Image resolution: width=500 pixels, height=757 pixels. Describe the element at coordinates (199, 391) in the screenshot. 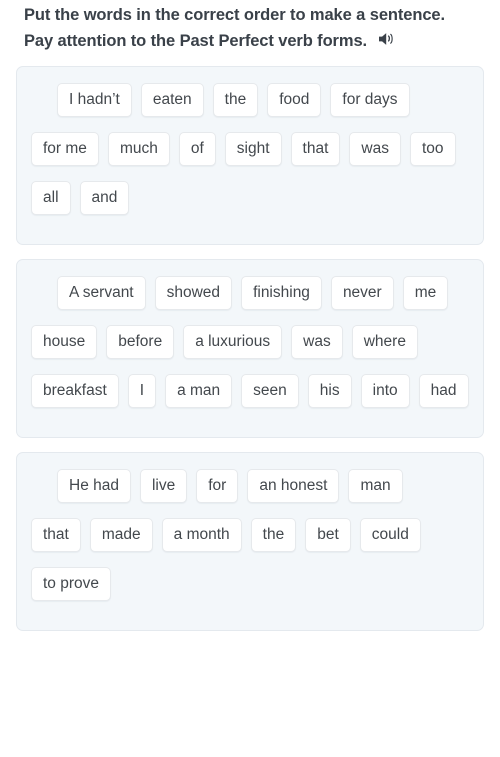

I see `word-chip: a man` at that location.